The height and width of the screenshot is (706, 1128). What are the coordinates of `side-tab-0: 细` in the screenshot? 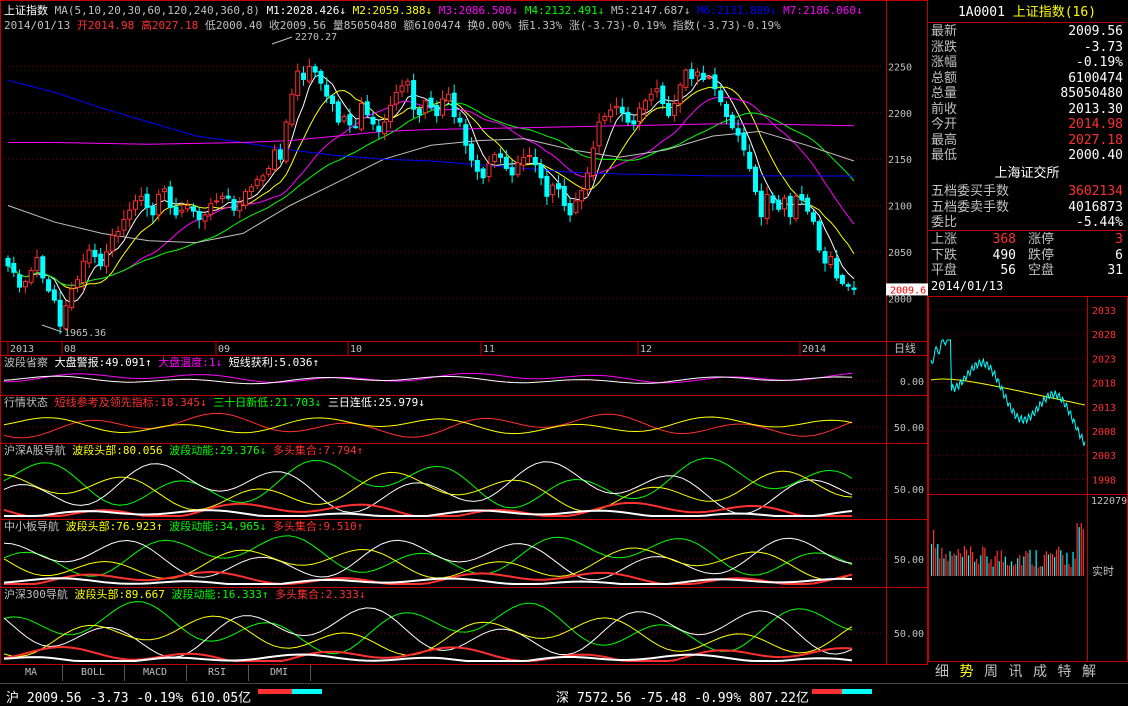 It's located at (942, 672).